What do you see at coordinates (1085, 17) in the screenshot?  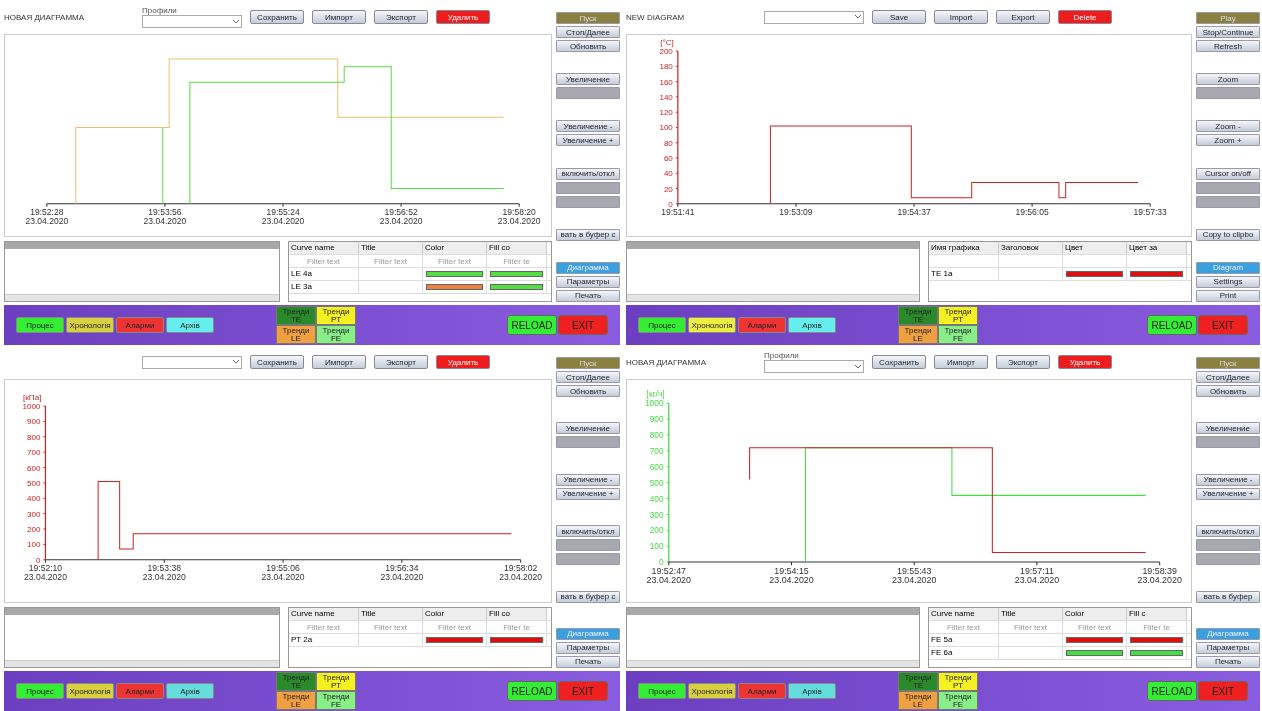 I see `delete-button: Delete` at bounding box center [1085, 17].